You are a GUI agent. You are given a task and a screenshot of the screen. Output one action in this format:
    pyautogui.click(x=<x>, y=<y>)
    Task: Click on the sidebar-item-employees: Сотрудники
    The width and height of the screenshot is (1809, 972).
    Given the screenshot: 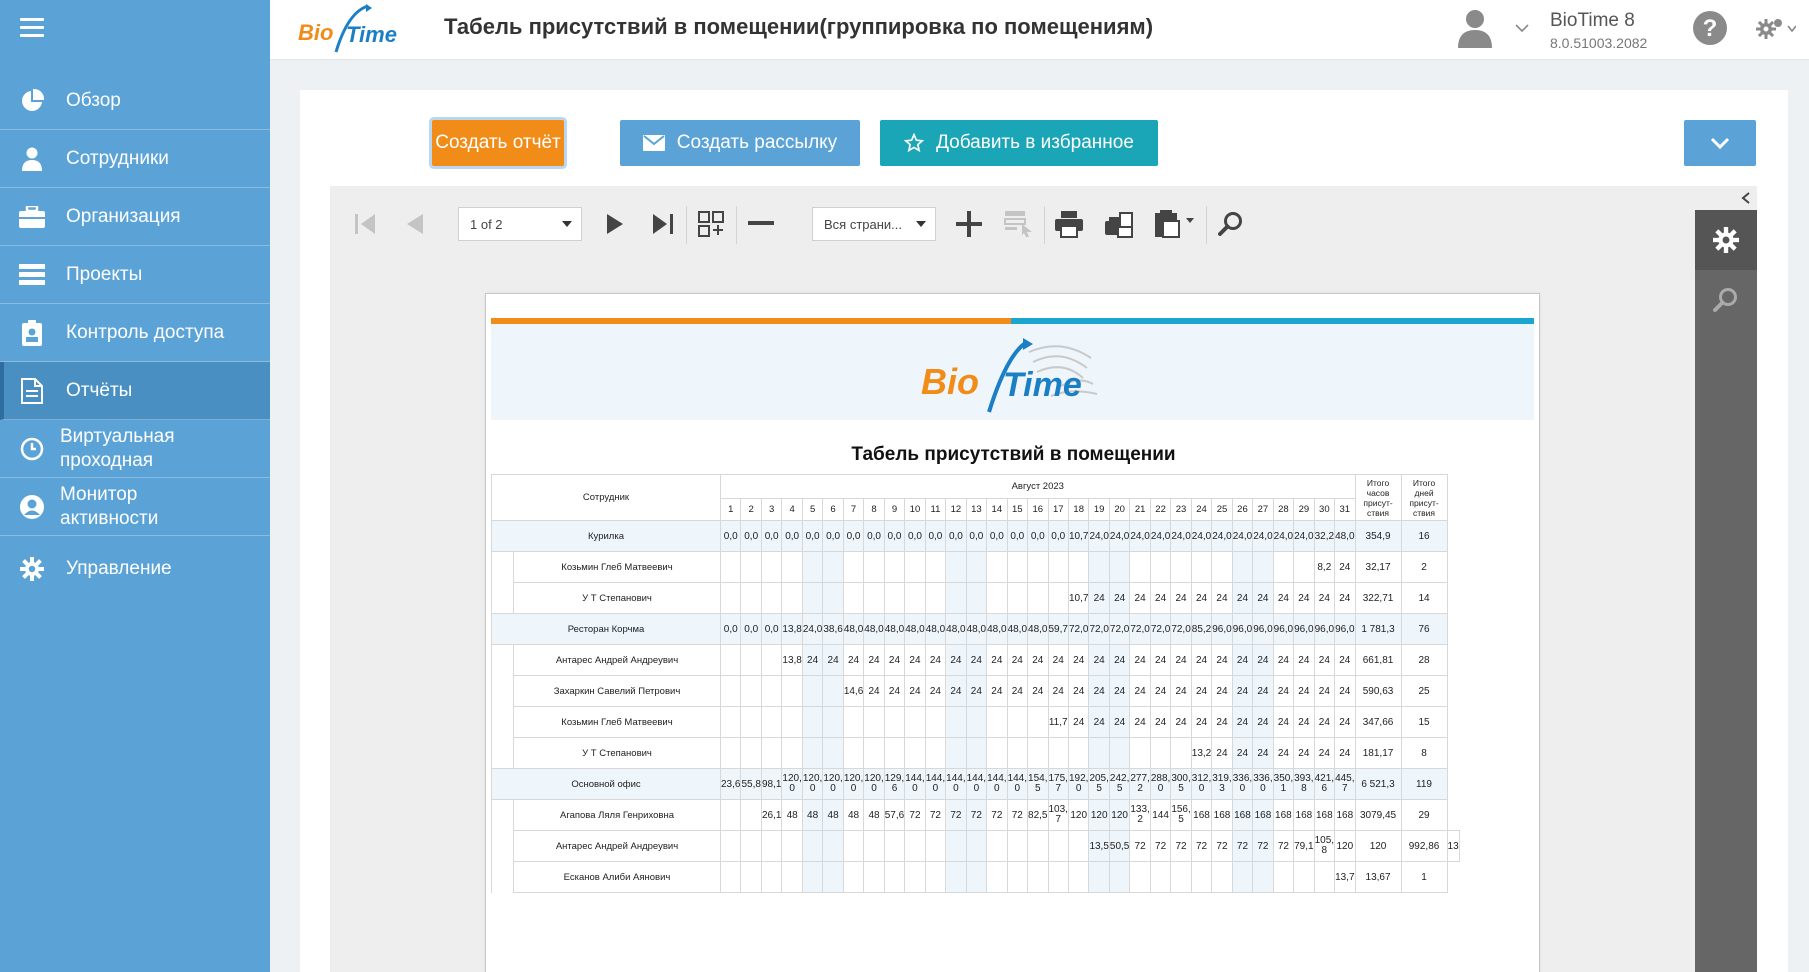 What is the action you would take?
    pyautogui.click(x=135, y=159)
    